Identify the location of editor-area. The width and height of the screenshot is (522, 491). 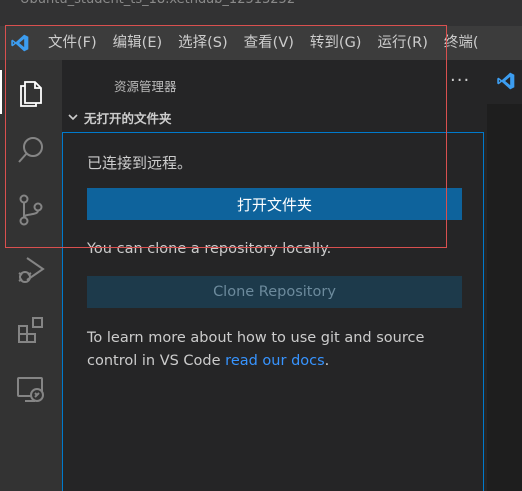
(504, 275).